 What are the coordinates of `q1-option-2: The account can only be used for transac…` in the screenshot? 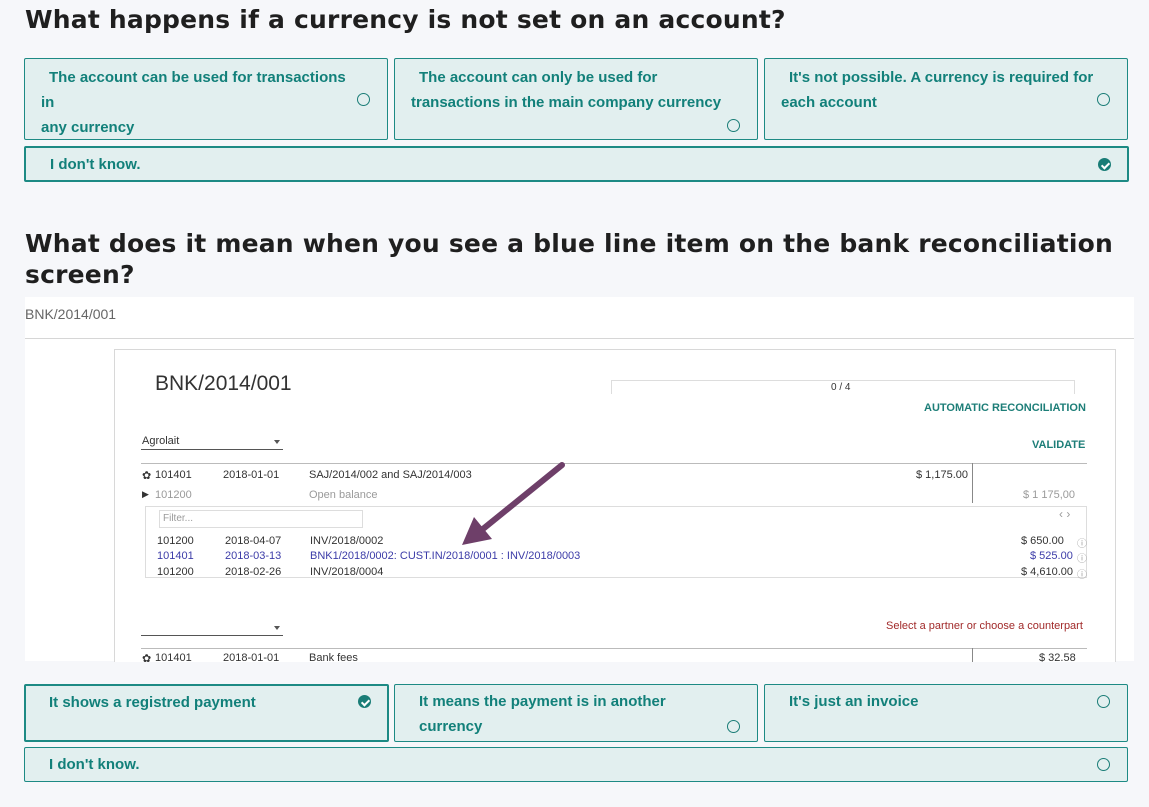 It's located at (576, 99).